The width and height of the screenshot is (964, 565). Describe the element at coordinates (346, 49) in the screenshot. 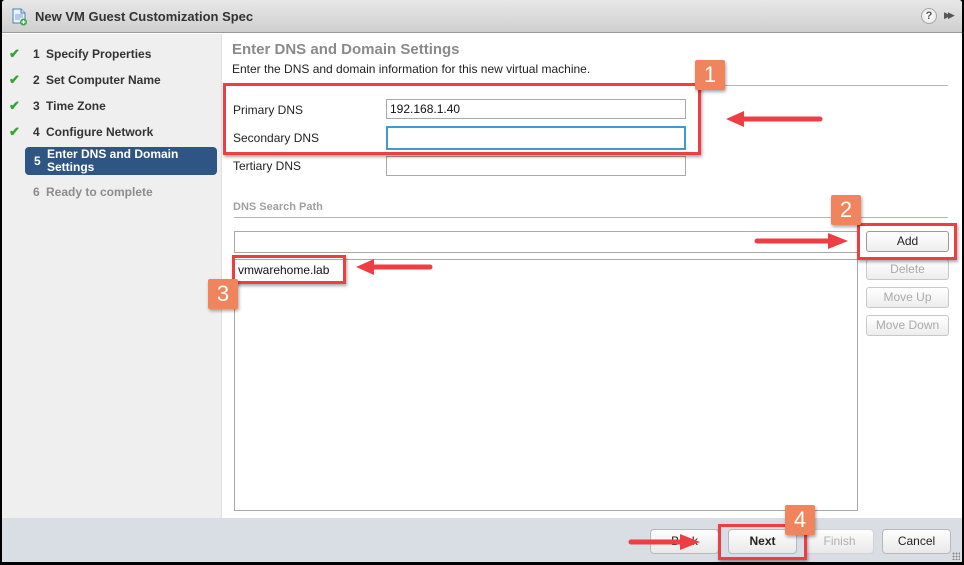

I see `page-title: Enter DNS and Domain Settings` at that location.